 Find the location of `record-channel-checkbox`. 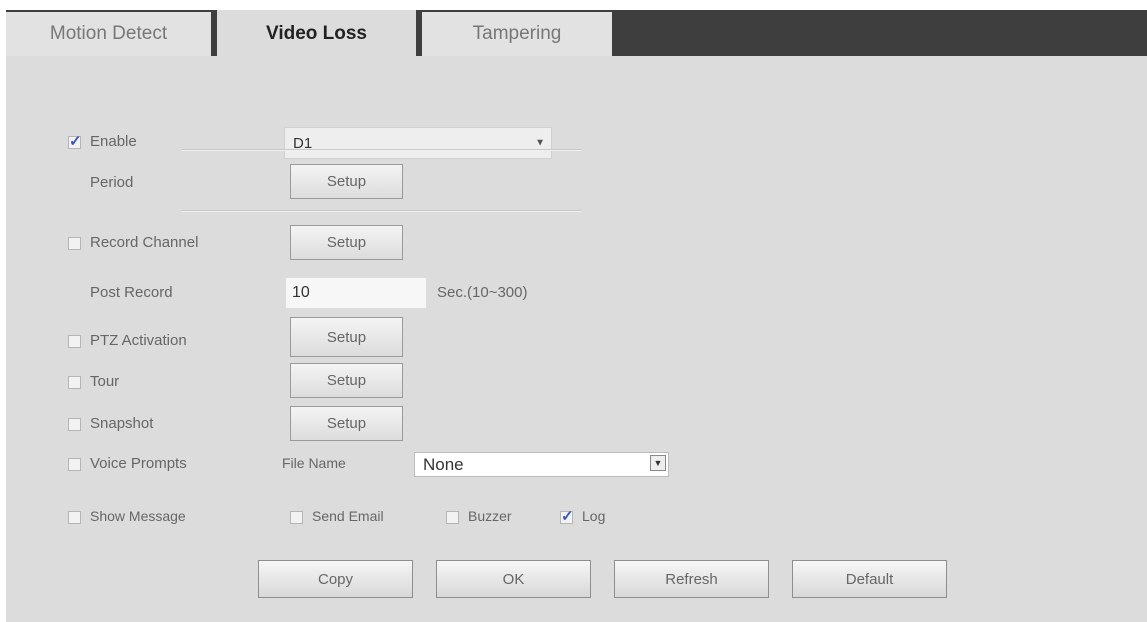

record-channel-checkbox is located at coordinates (74, 243).